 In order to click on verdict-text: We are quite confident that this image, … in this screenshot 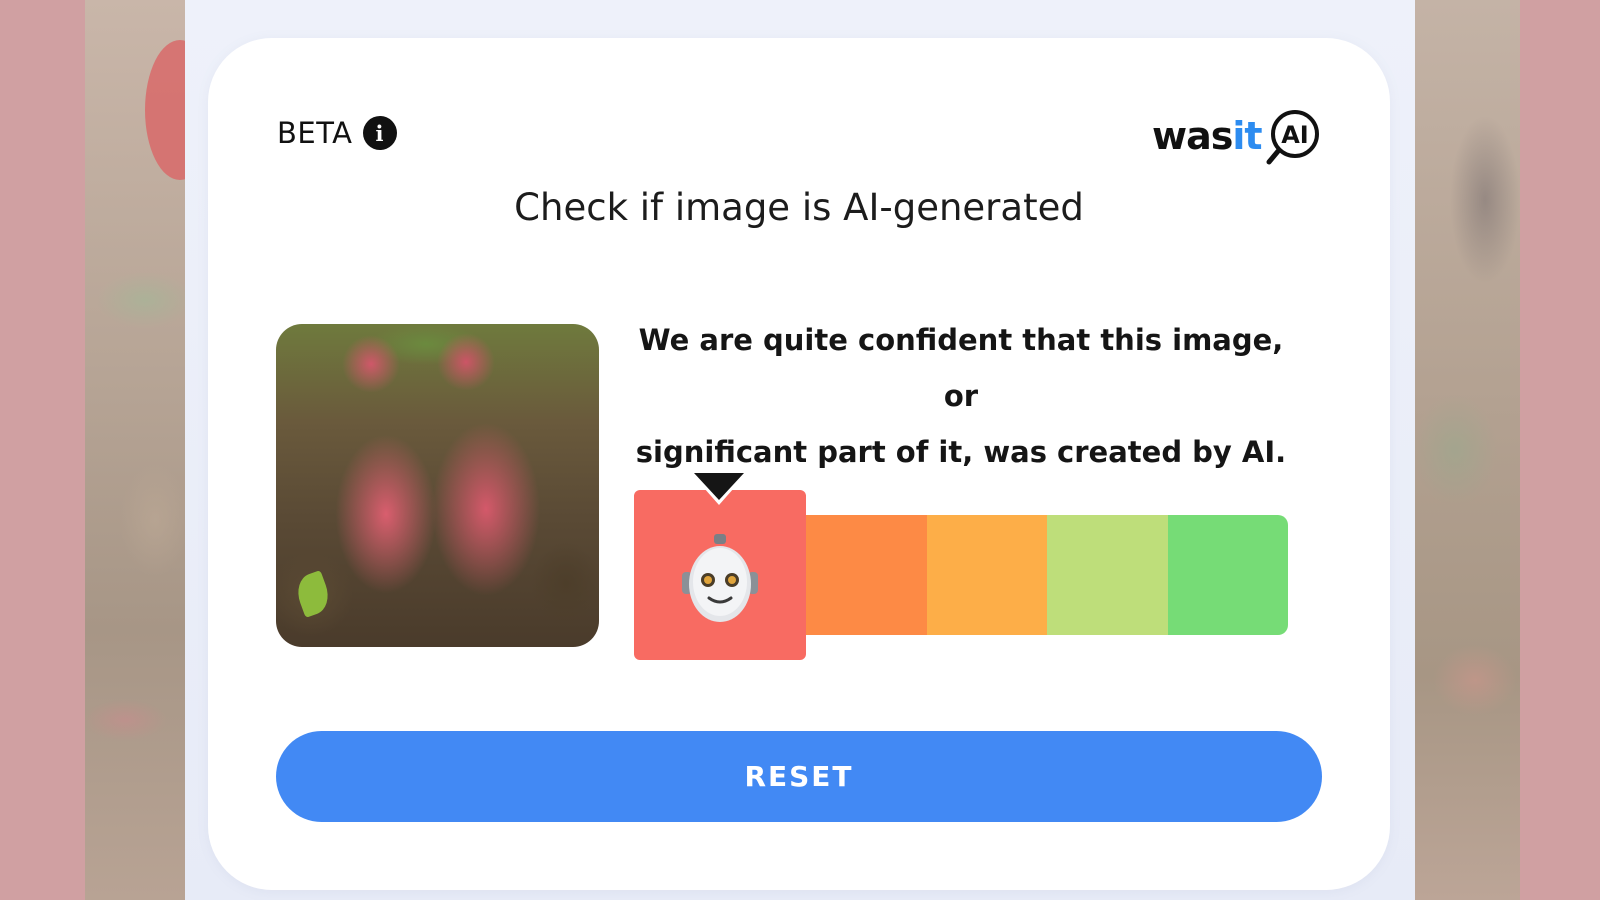, I will do `click(961, 396)`.